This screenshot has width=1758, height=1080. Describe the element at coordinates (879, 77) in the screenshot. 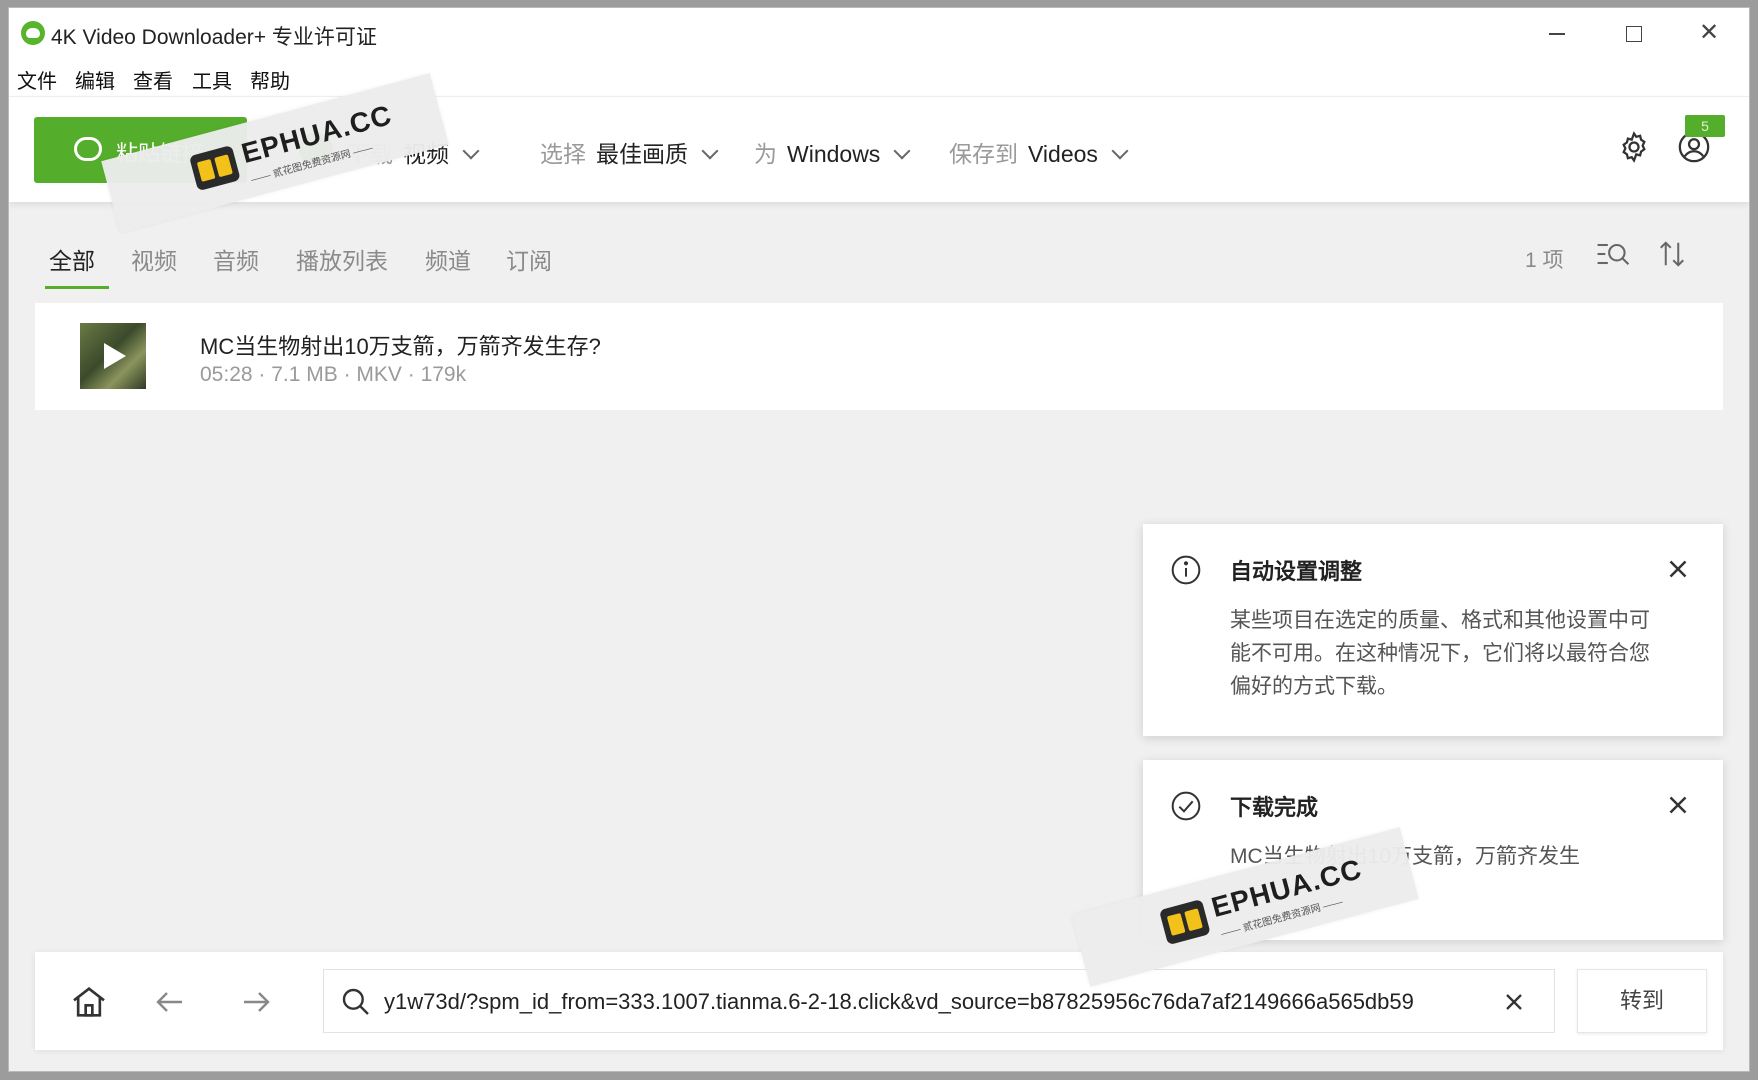

I see `menu-bar: 文件 编辑 查看 工具 帮助` at that location.